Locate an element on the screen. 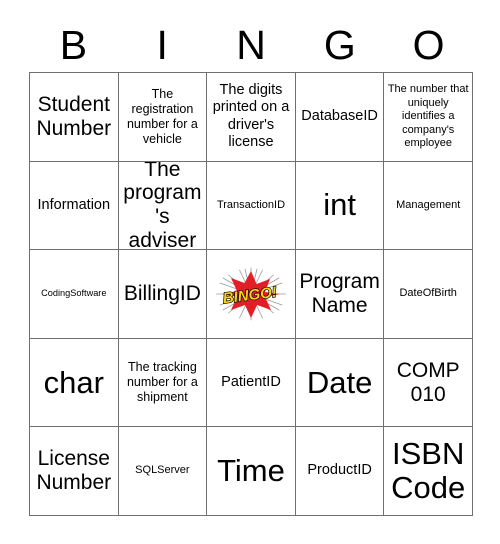 The image size is (500, 544). bingo-cell-label: DatabaseID is located at coordinates (339, 116).